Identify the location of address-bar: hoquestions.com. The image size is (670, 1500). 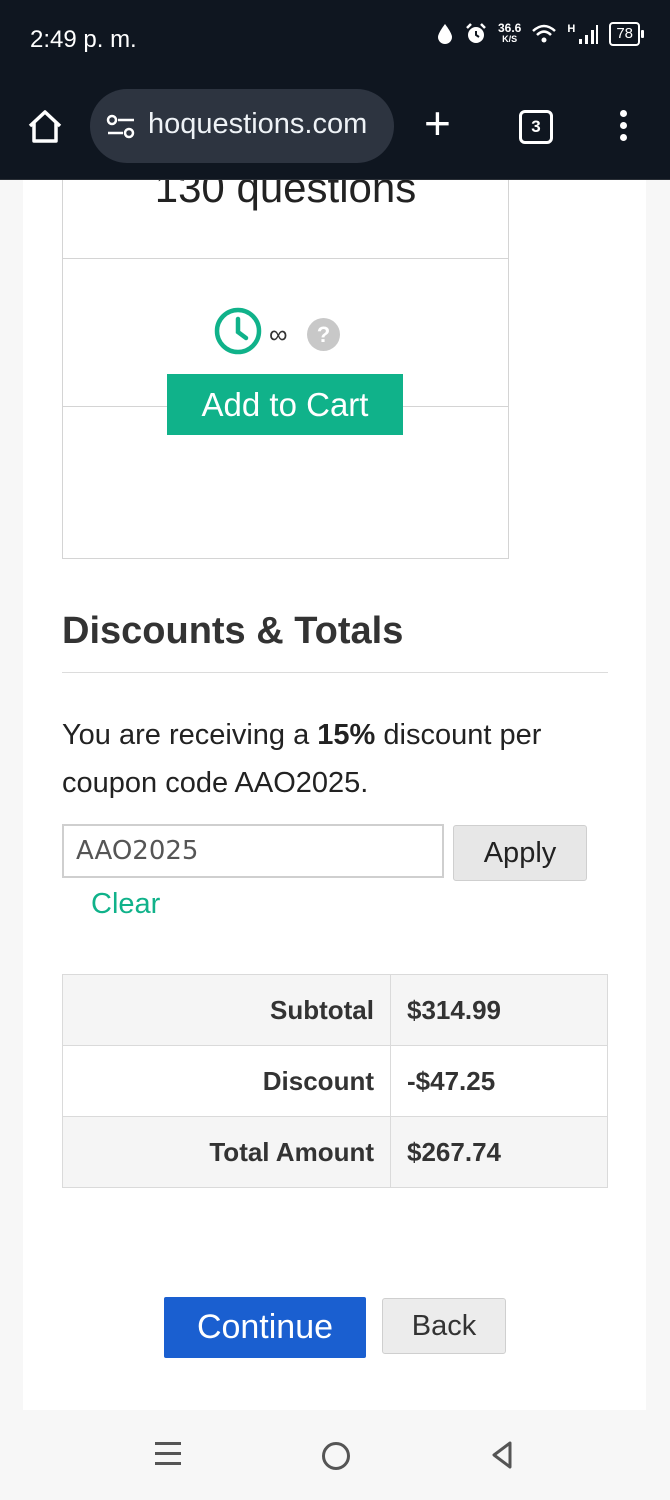
(242, 126).